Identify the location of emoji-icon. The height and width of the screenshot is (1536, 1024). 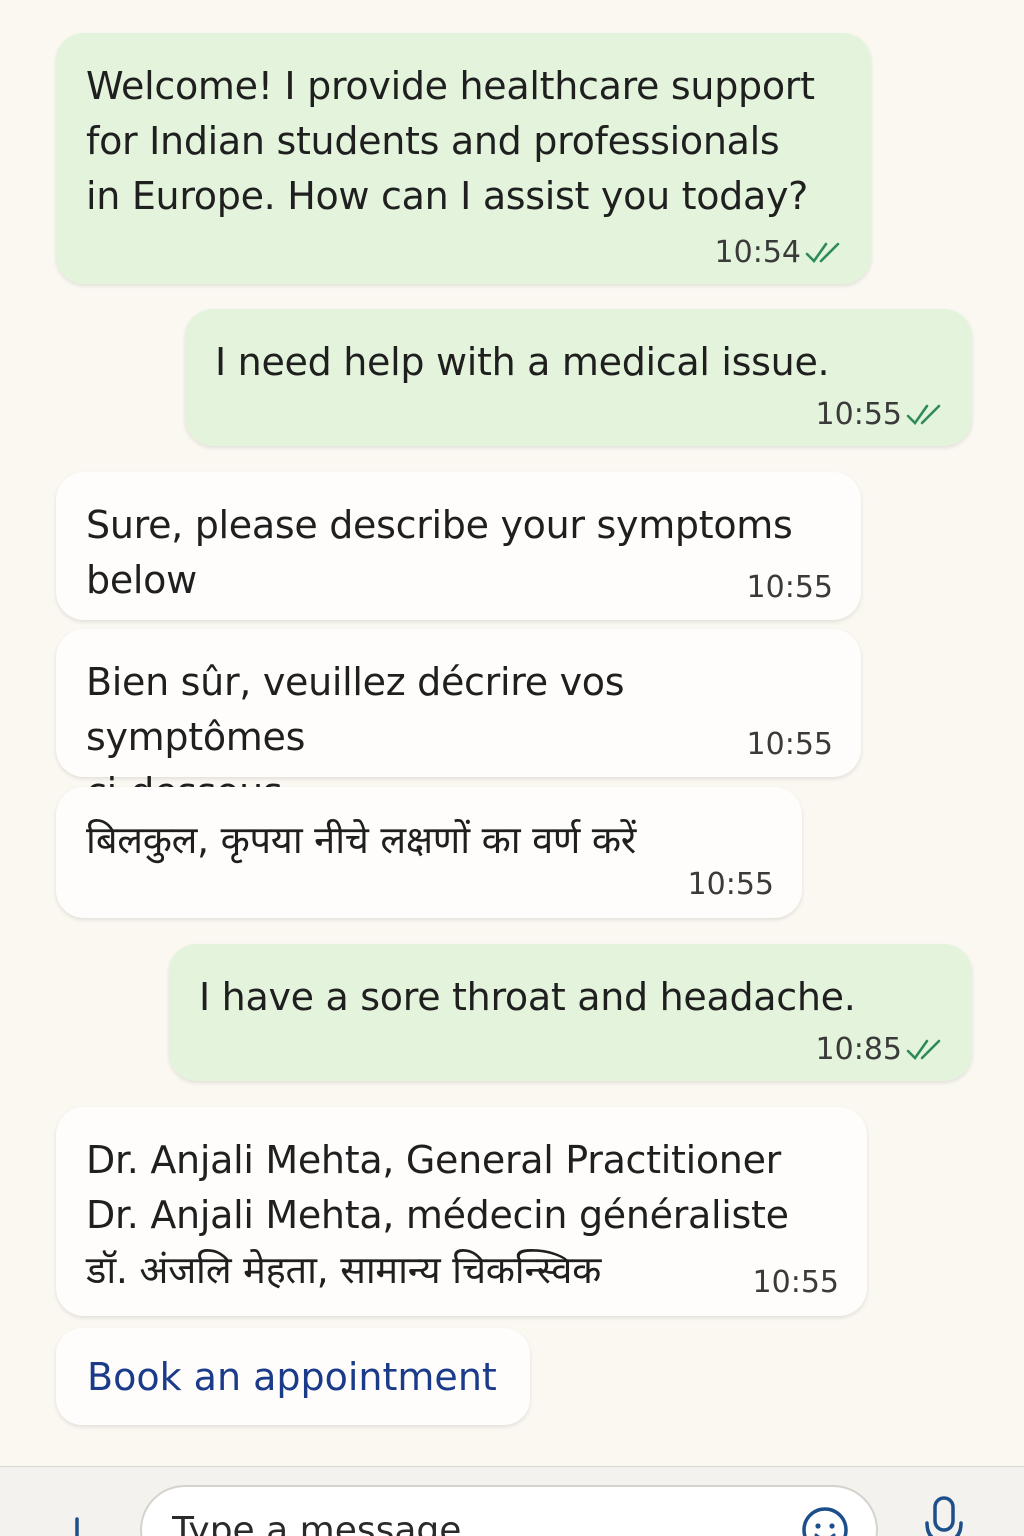
(825, 1520).